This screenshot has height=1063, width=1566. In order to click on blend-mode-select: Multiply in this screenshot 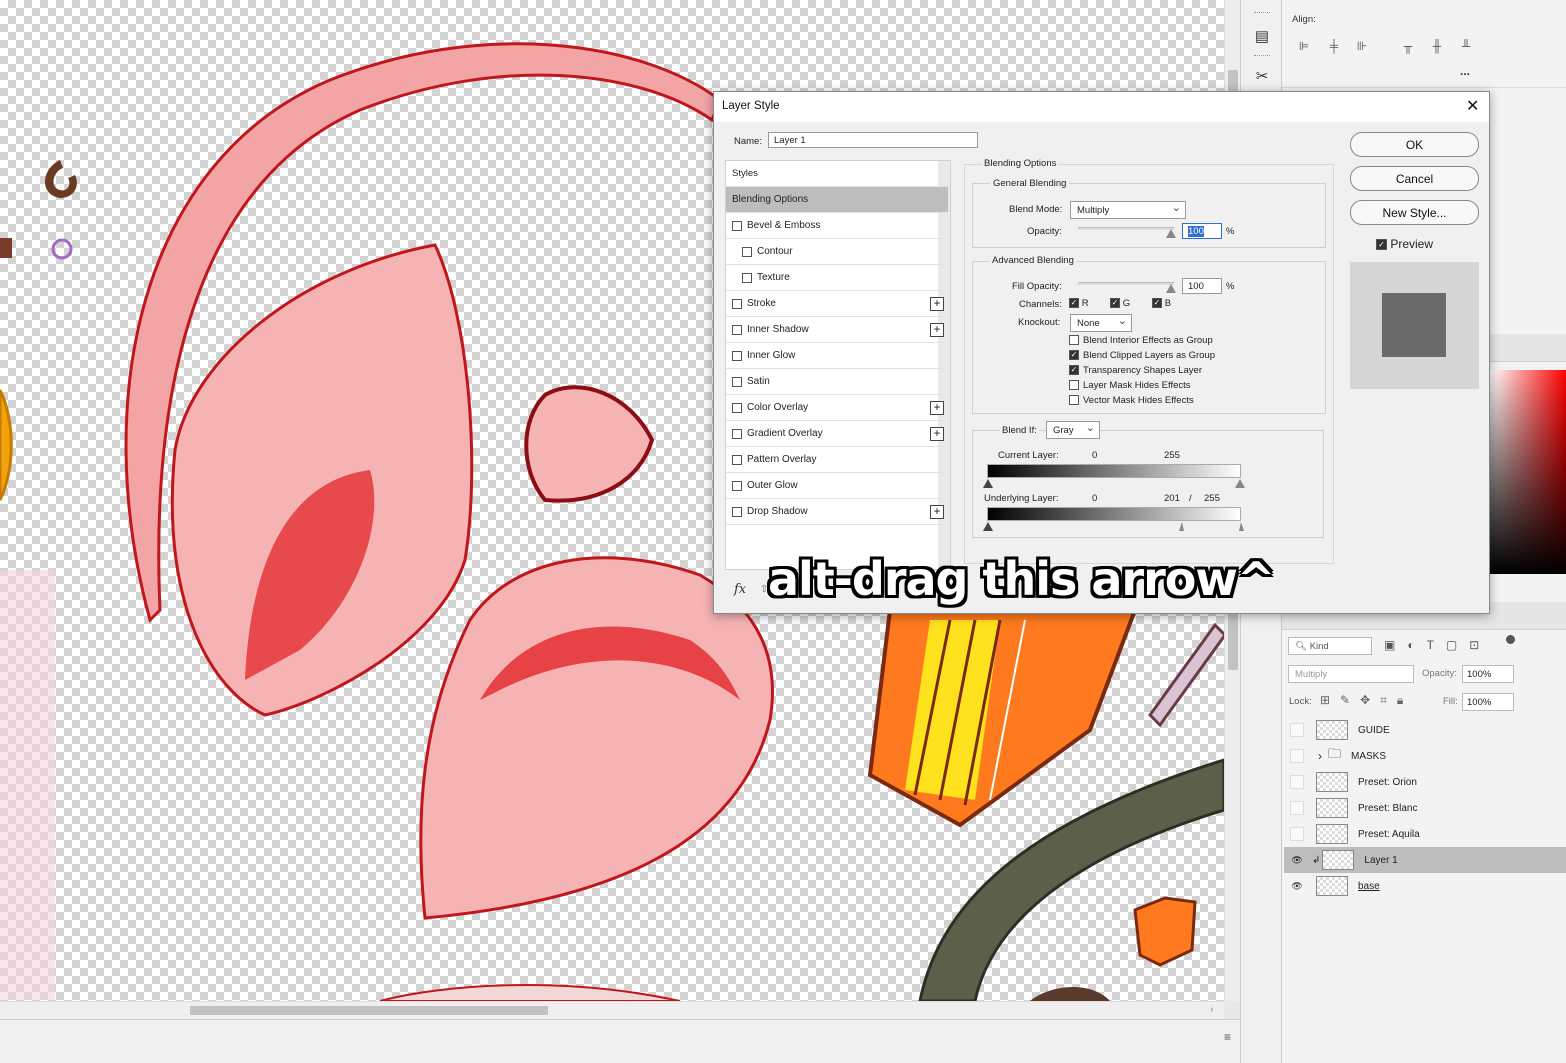, I will do `click(1128, 210)`.